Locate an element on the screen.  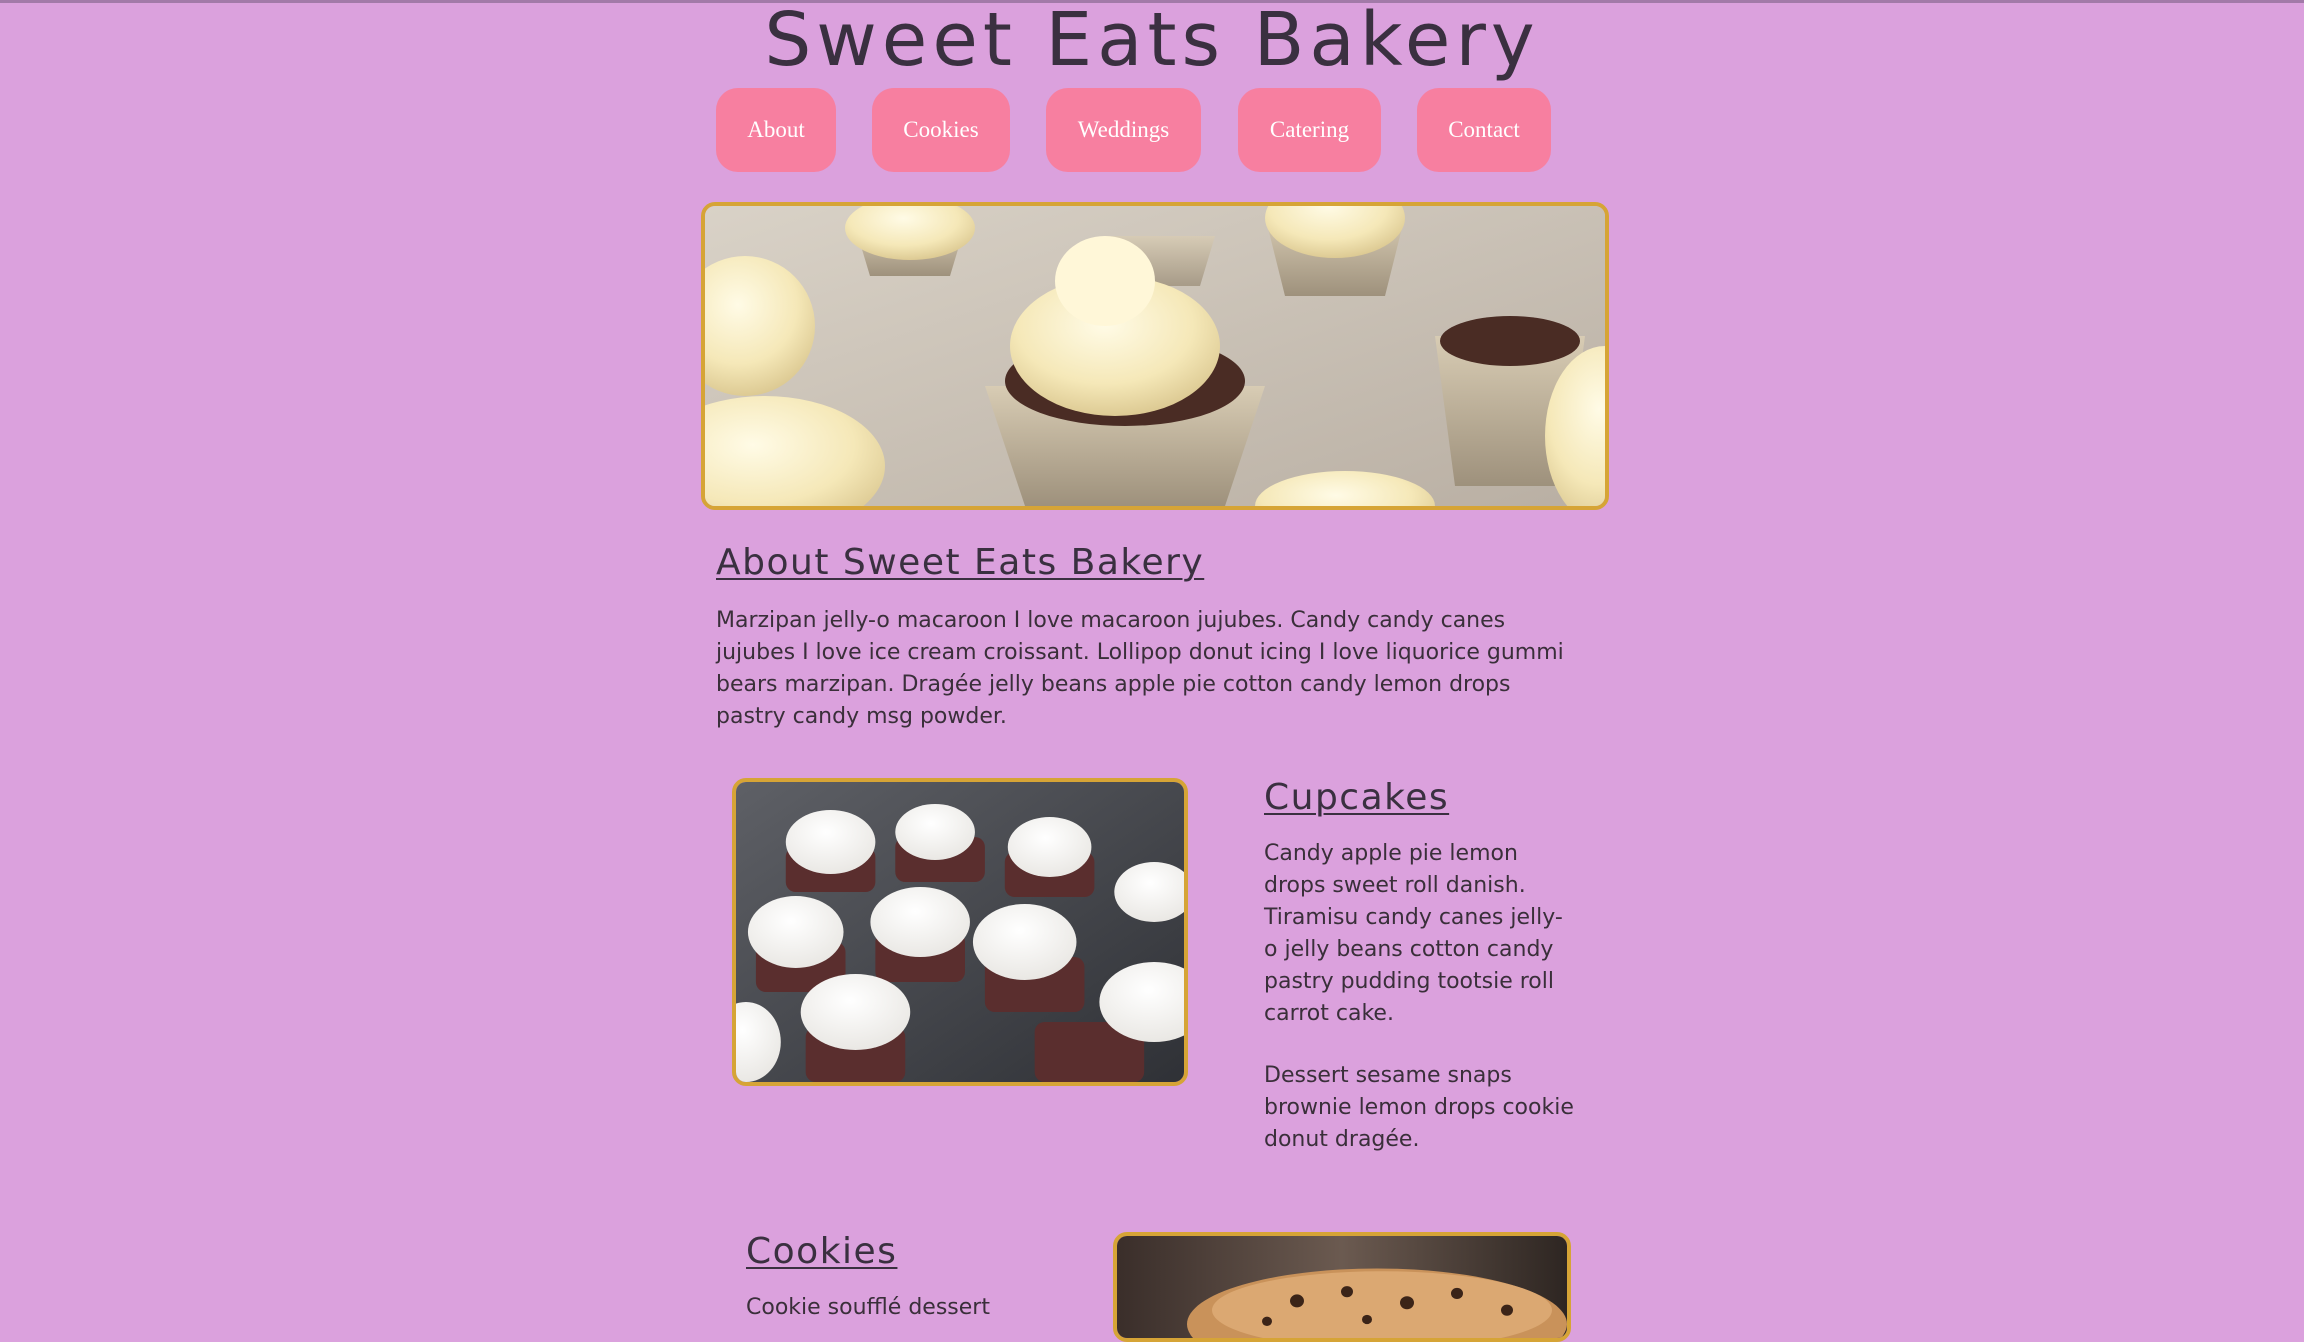
nav-about-button: About is located at coordinates (776, 130).